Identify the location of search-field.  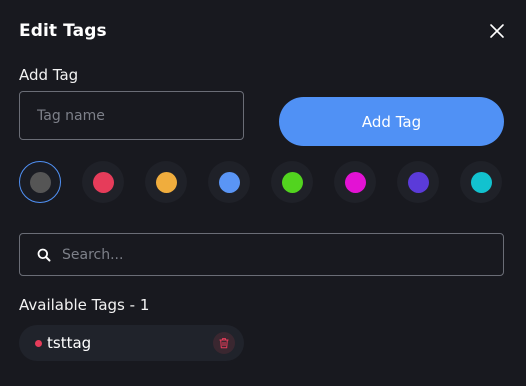
(261, 254).